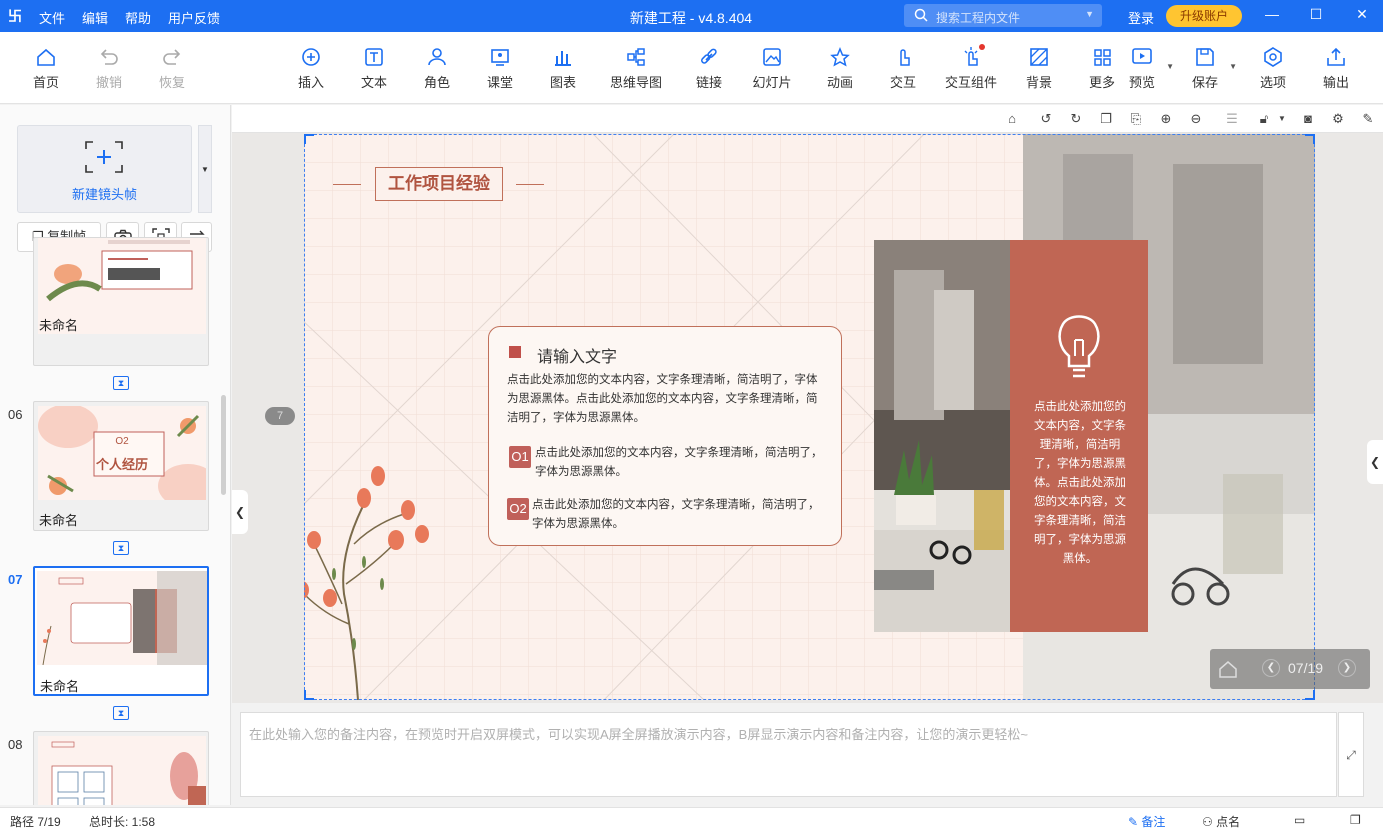  Describe the element at coordinates (807, 119) in the screenshot. I see `canvas-toolbar: ⌂ ↺ ↻ ❐ ⎘ ⊕ ⊖ ☰ 🔓︎ ▼ ◙ ⚙ ✎` at that location.